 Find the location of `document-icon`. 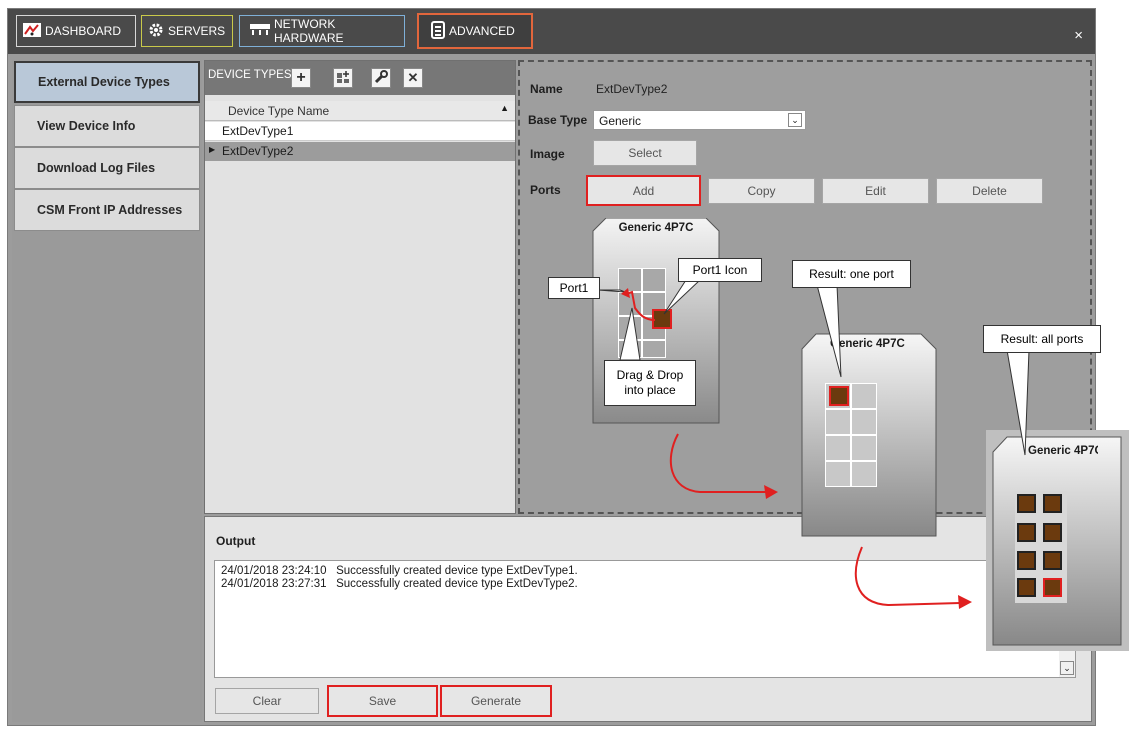

document-icon is located at coordinates (438, 31).